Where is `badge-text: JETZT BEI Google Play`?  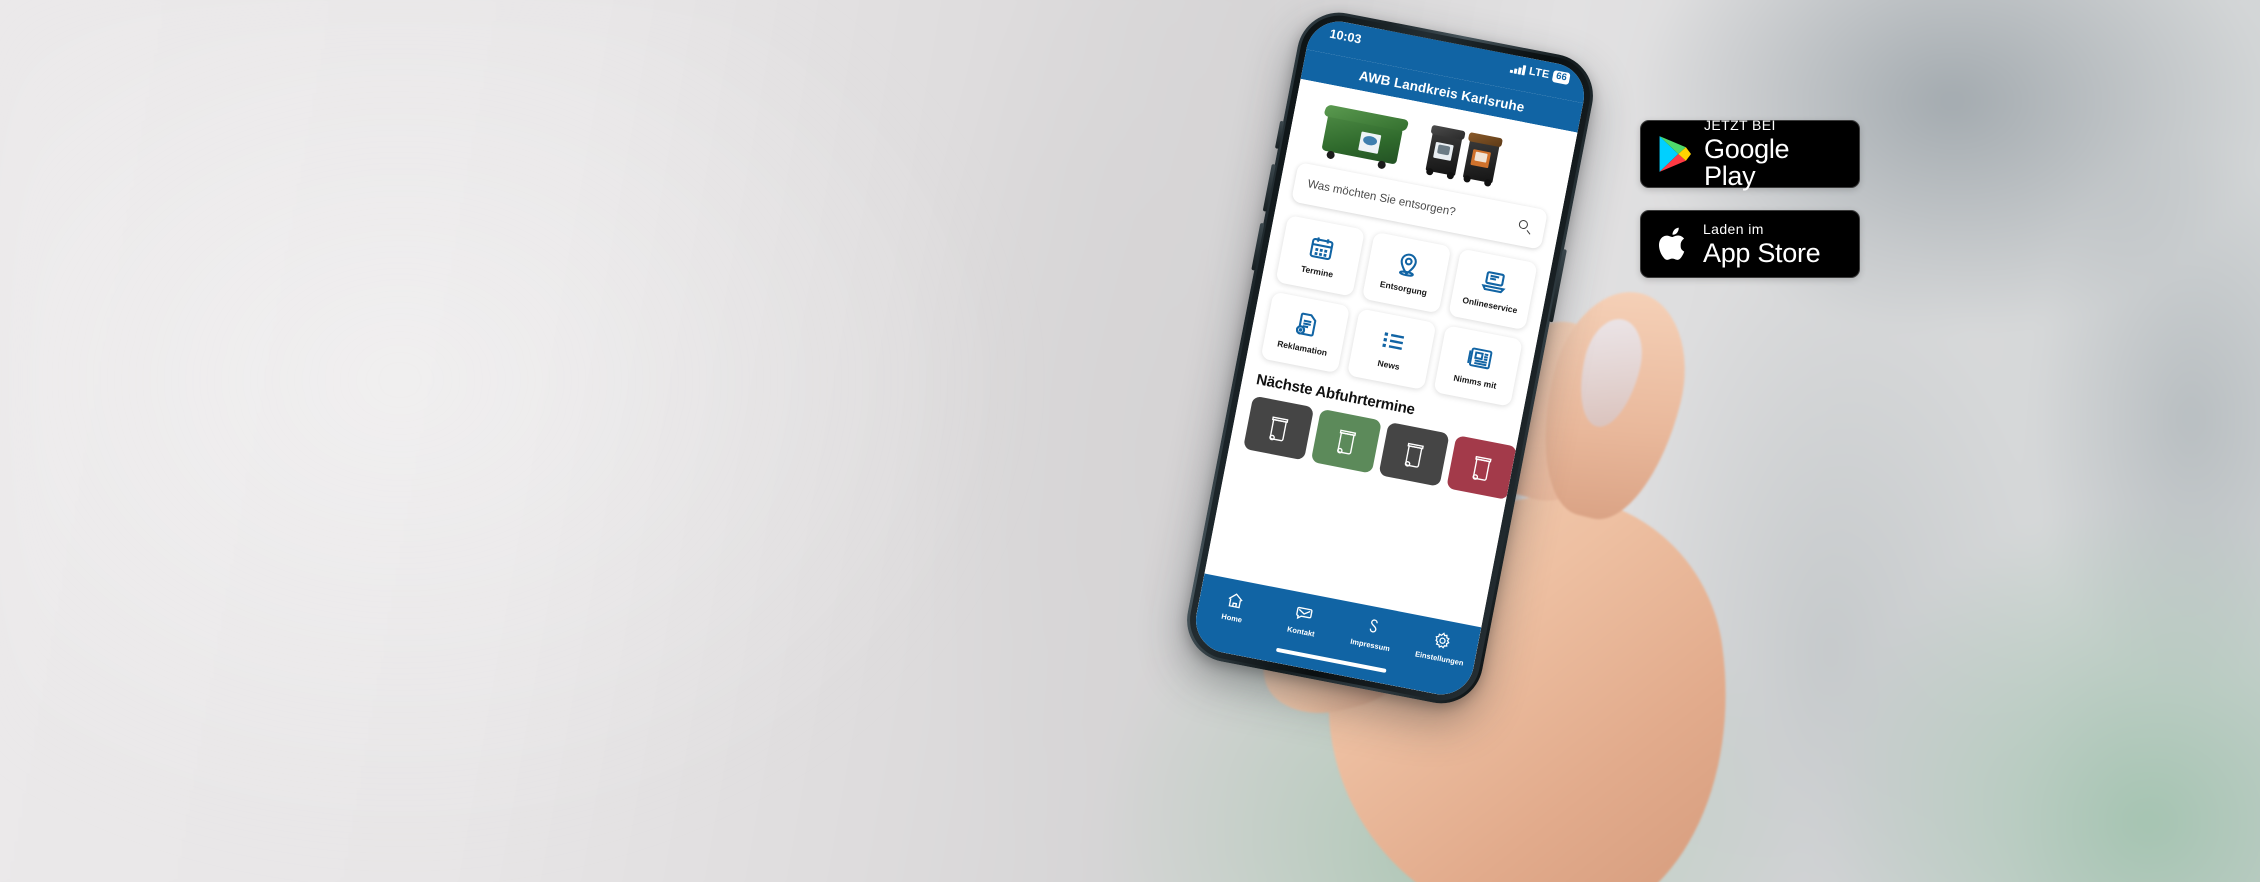 badge-text: JETZT BEI Google Play is located at coordinates (1773, 154).